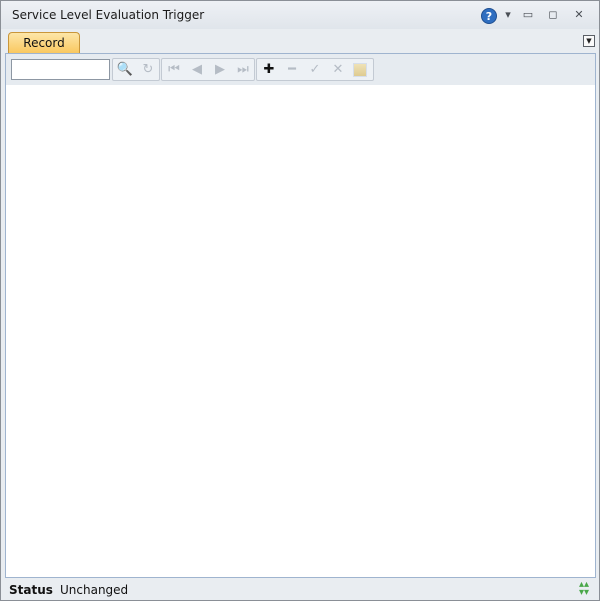 The height and width of the screenshot is (601, 600). I want to click on previous-record-icon: ◀, so click(197, 69).